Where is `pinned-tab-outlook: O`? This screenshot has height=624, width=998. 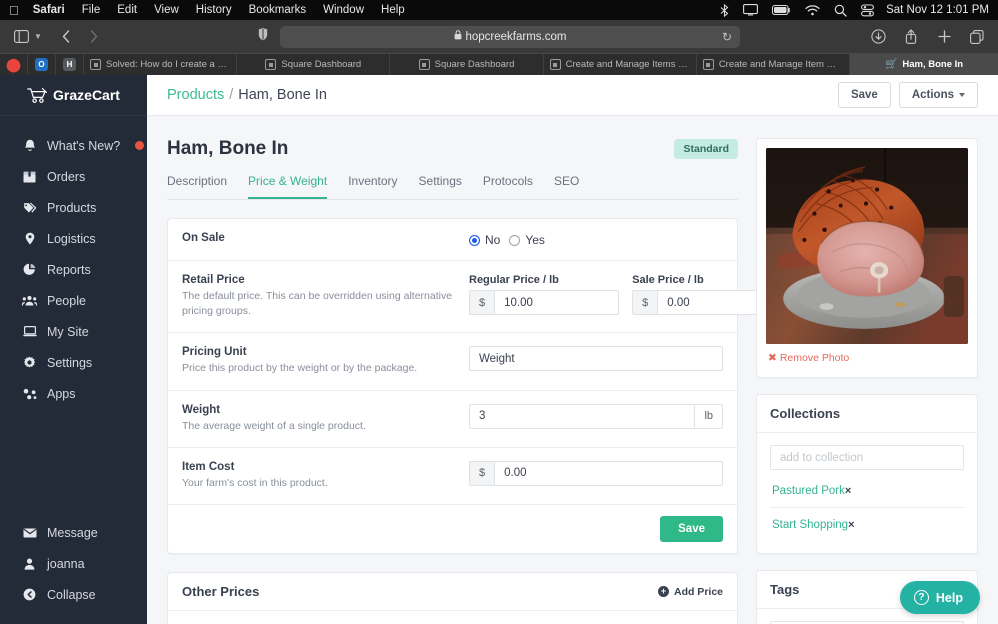
pinned-tab-outlook: O is located at coordinates (42, 64).